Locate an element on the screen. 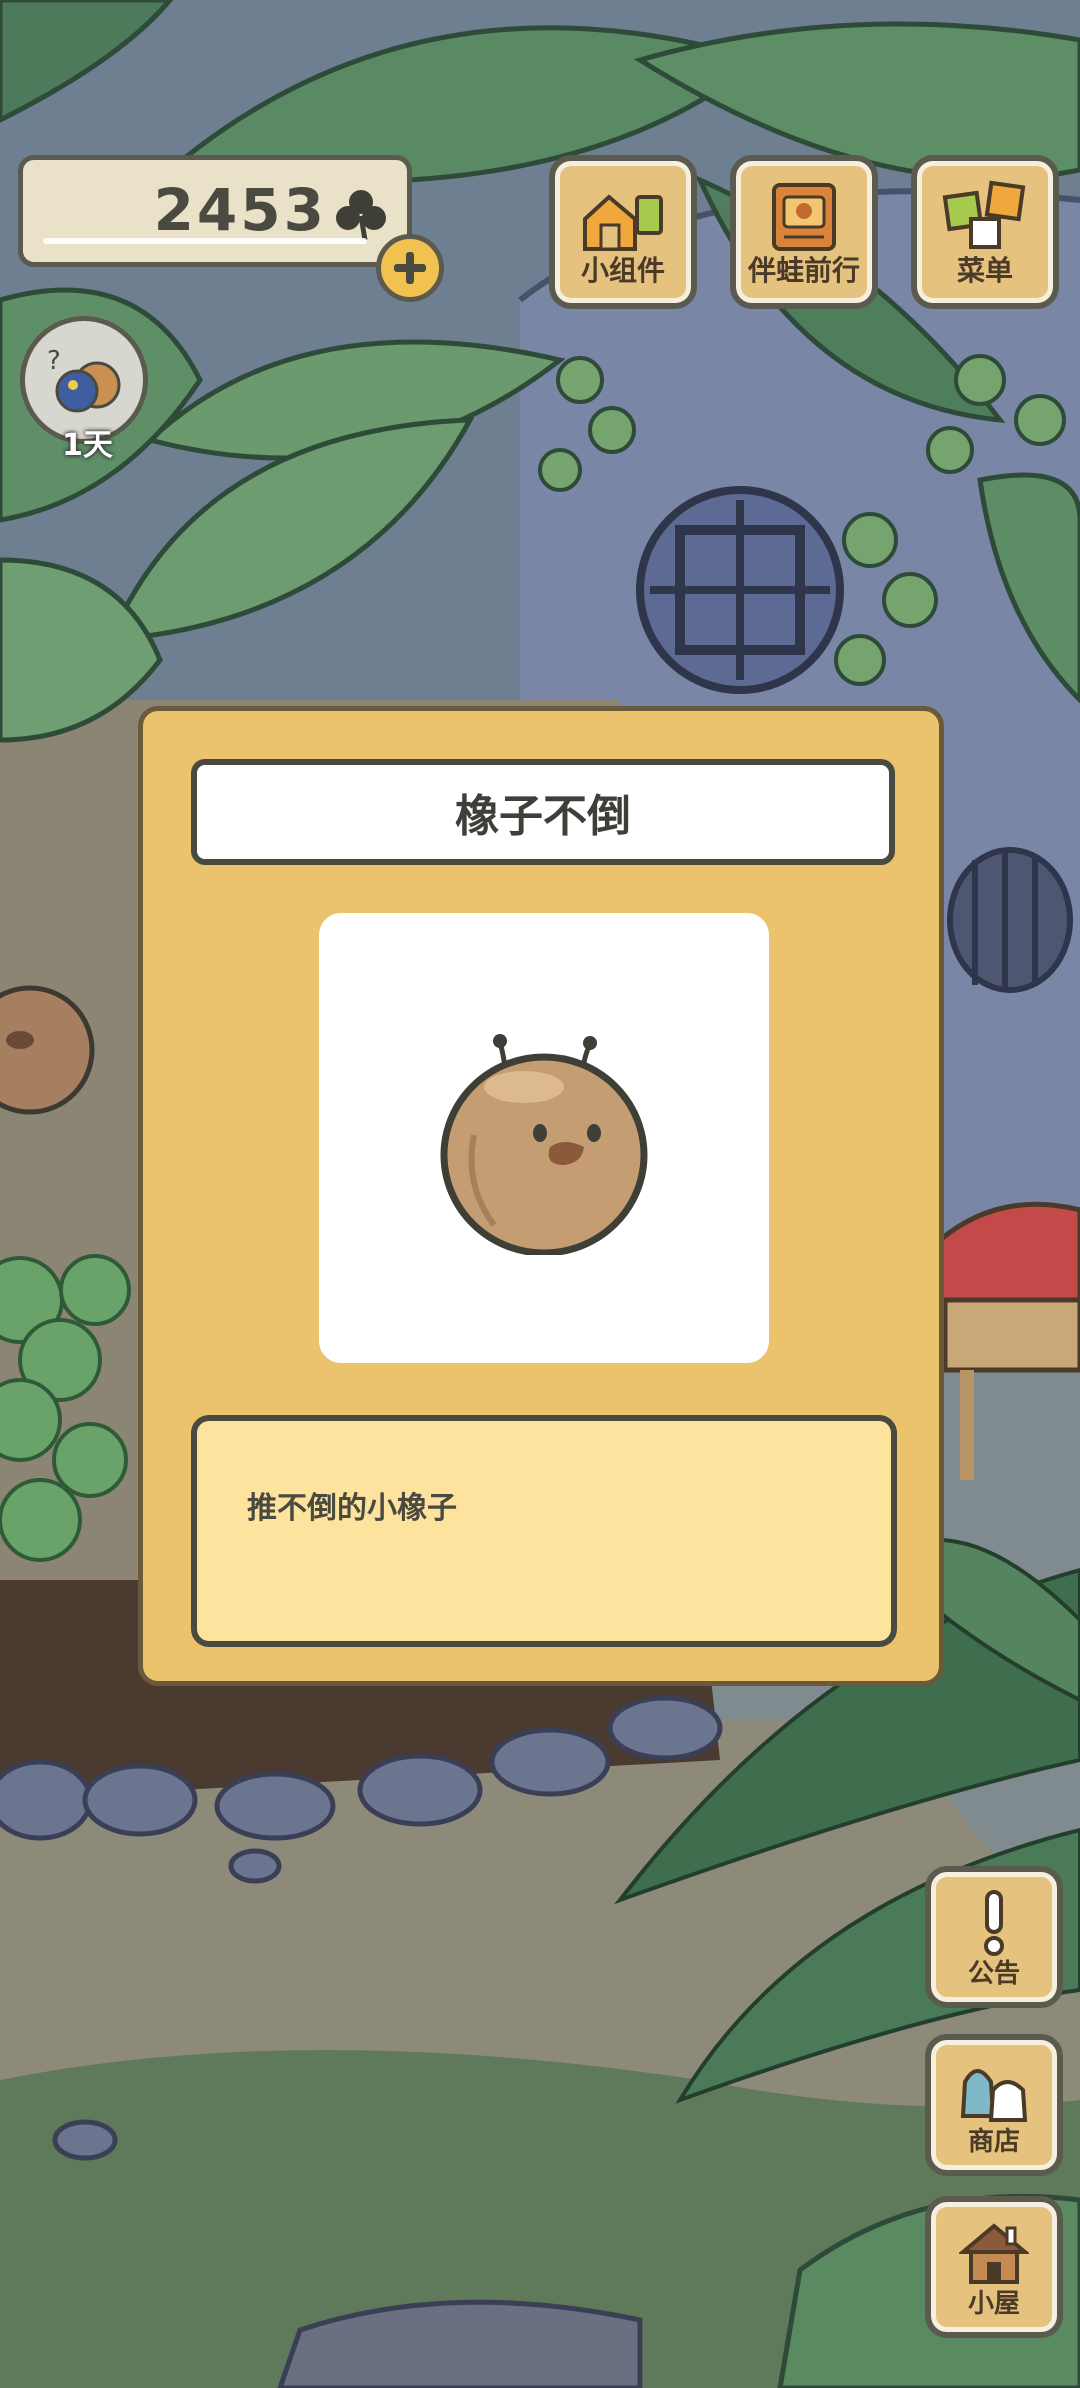 The height and width of the screenshot is (2388, 1080). travel-days-label: 1天 is located at coordinates (87, 445).